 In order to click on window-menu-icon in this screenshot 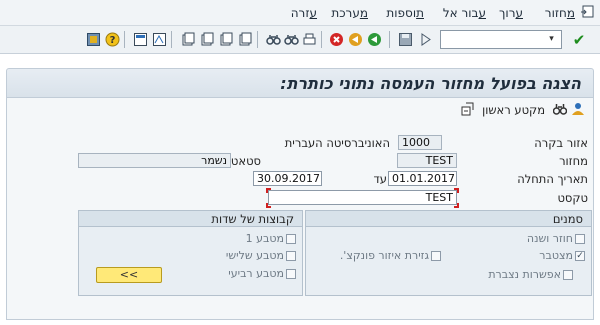, I will do `click(587, 12)`.